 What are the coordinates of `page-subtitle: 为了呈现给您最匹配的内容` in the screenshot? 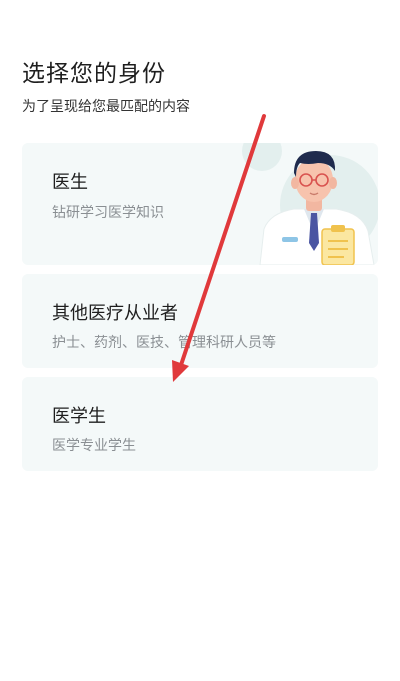 It's located at (106, 107).